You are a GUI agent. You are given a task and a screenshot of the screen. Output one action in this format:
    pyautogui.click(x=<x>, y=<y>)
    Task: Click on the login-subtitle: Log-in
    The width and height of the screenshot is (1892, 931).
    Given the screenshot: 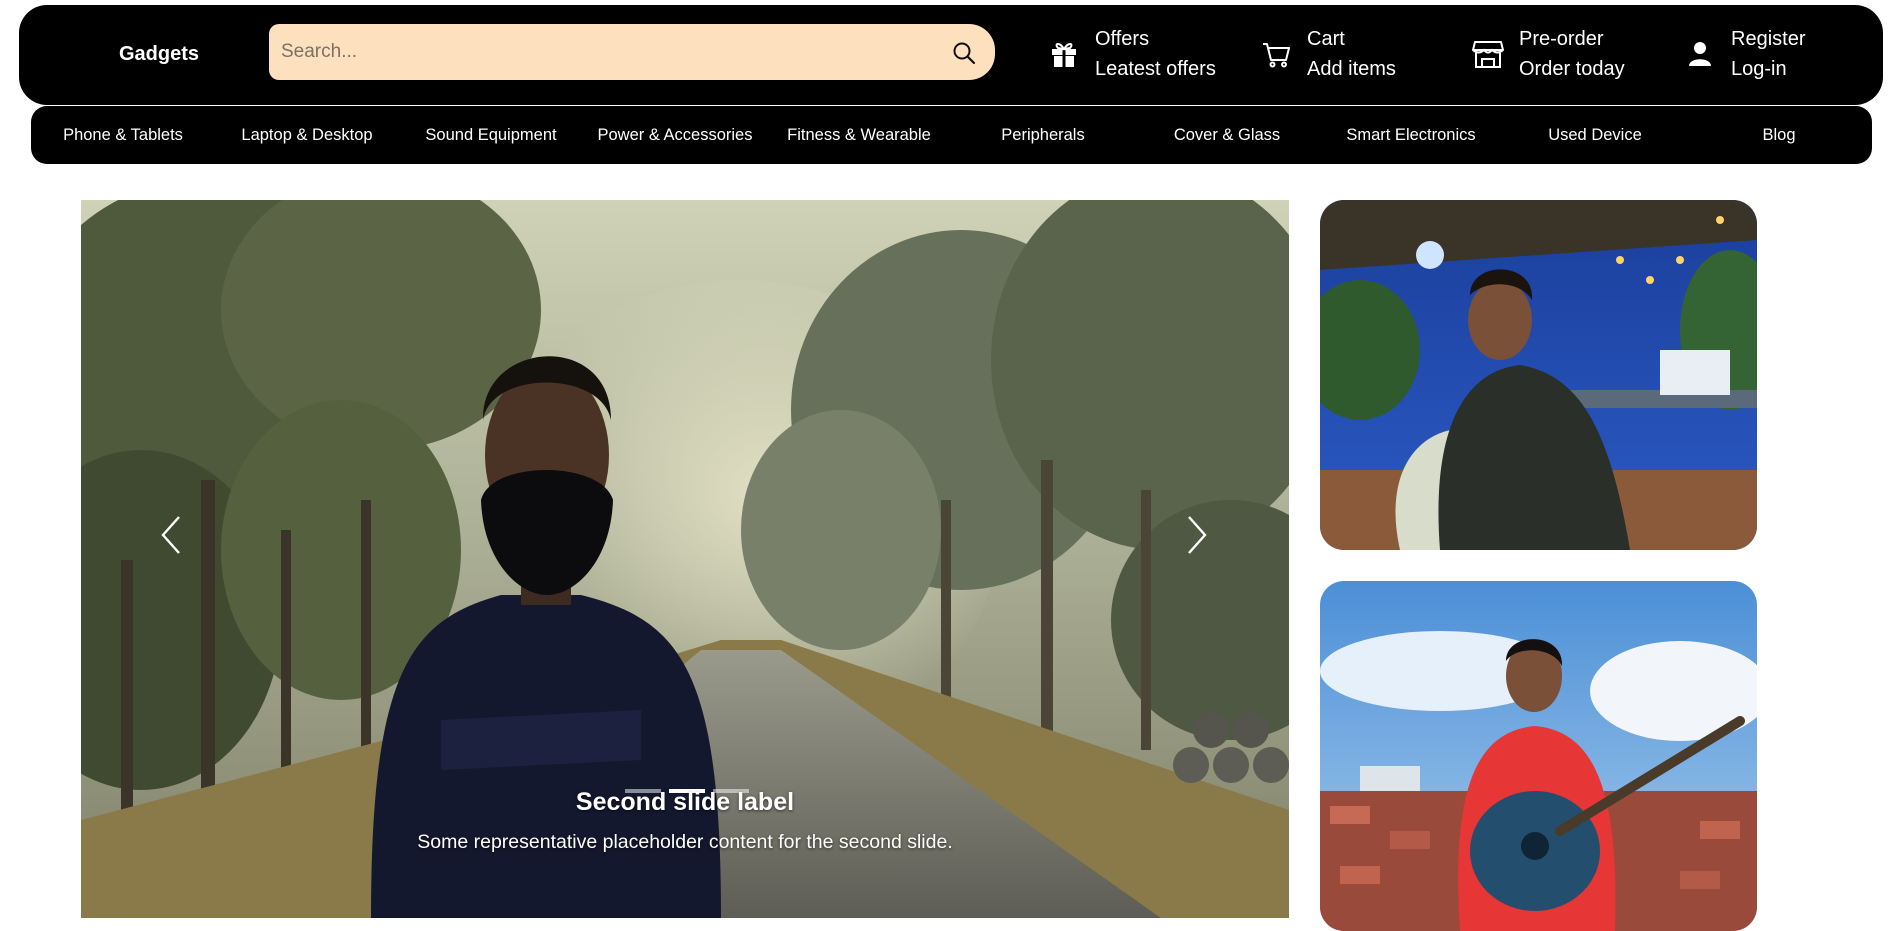 What is the action you would take?
    pyautogui.click(x=1759, y=69)
    